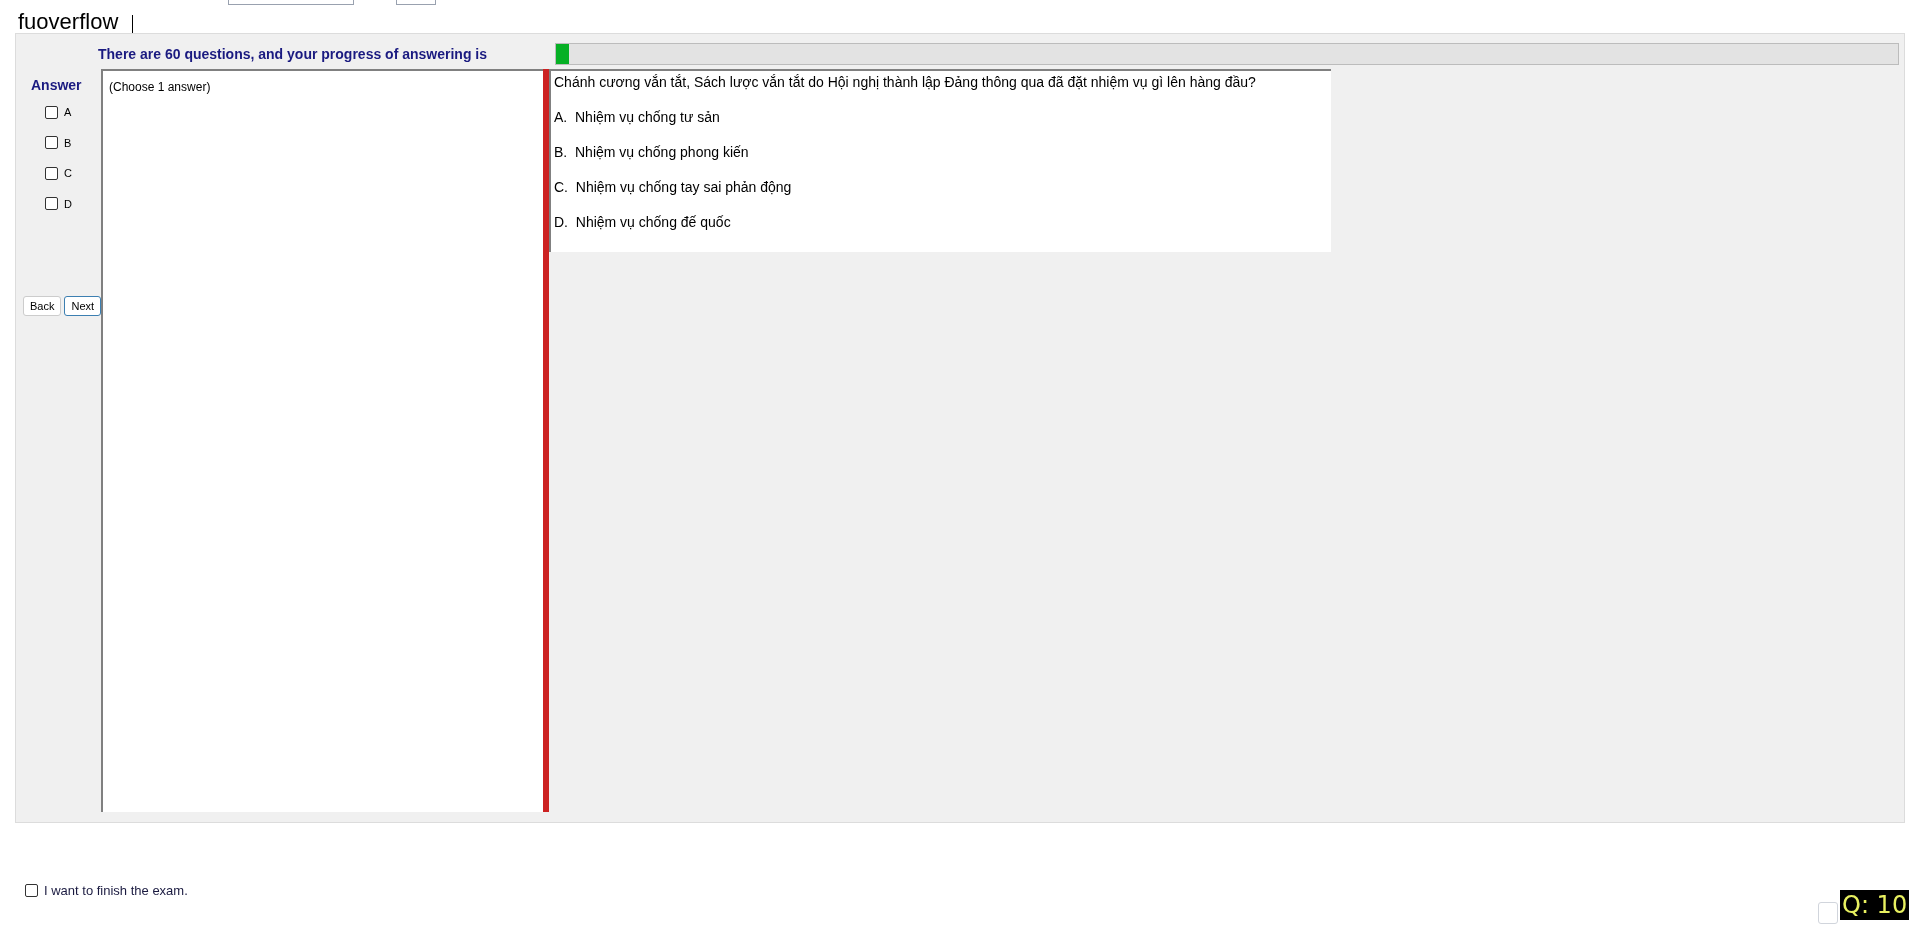 The height and width of the screenshot is (930, 1920). What do you see at coordinates (1875, 905) in the screenshot?
I see `question-counter: Q: 10` at bounding box center [1875, 905].